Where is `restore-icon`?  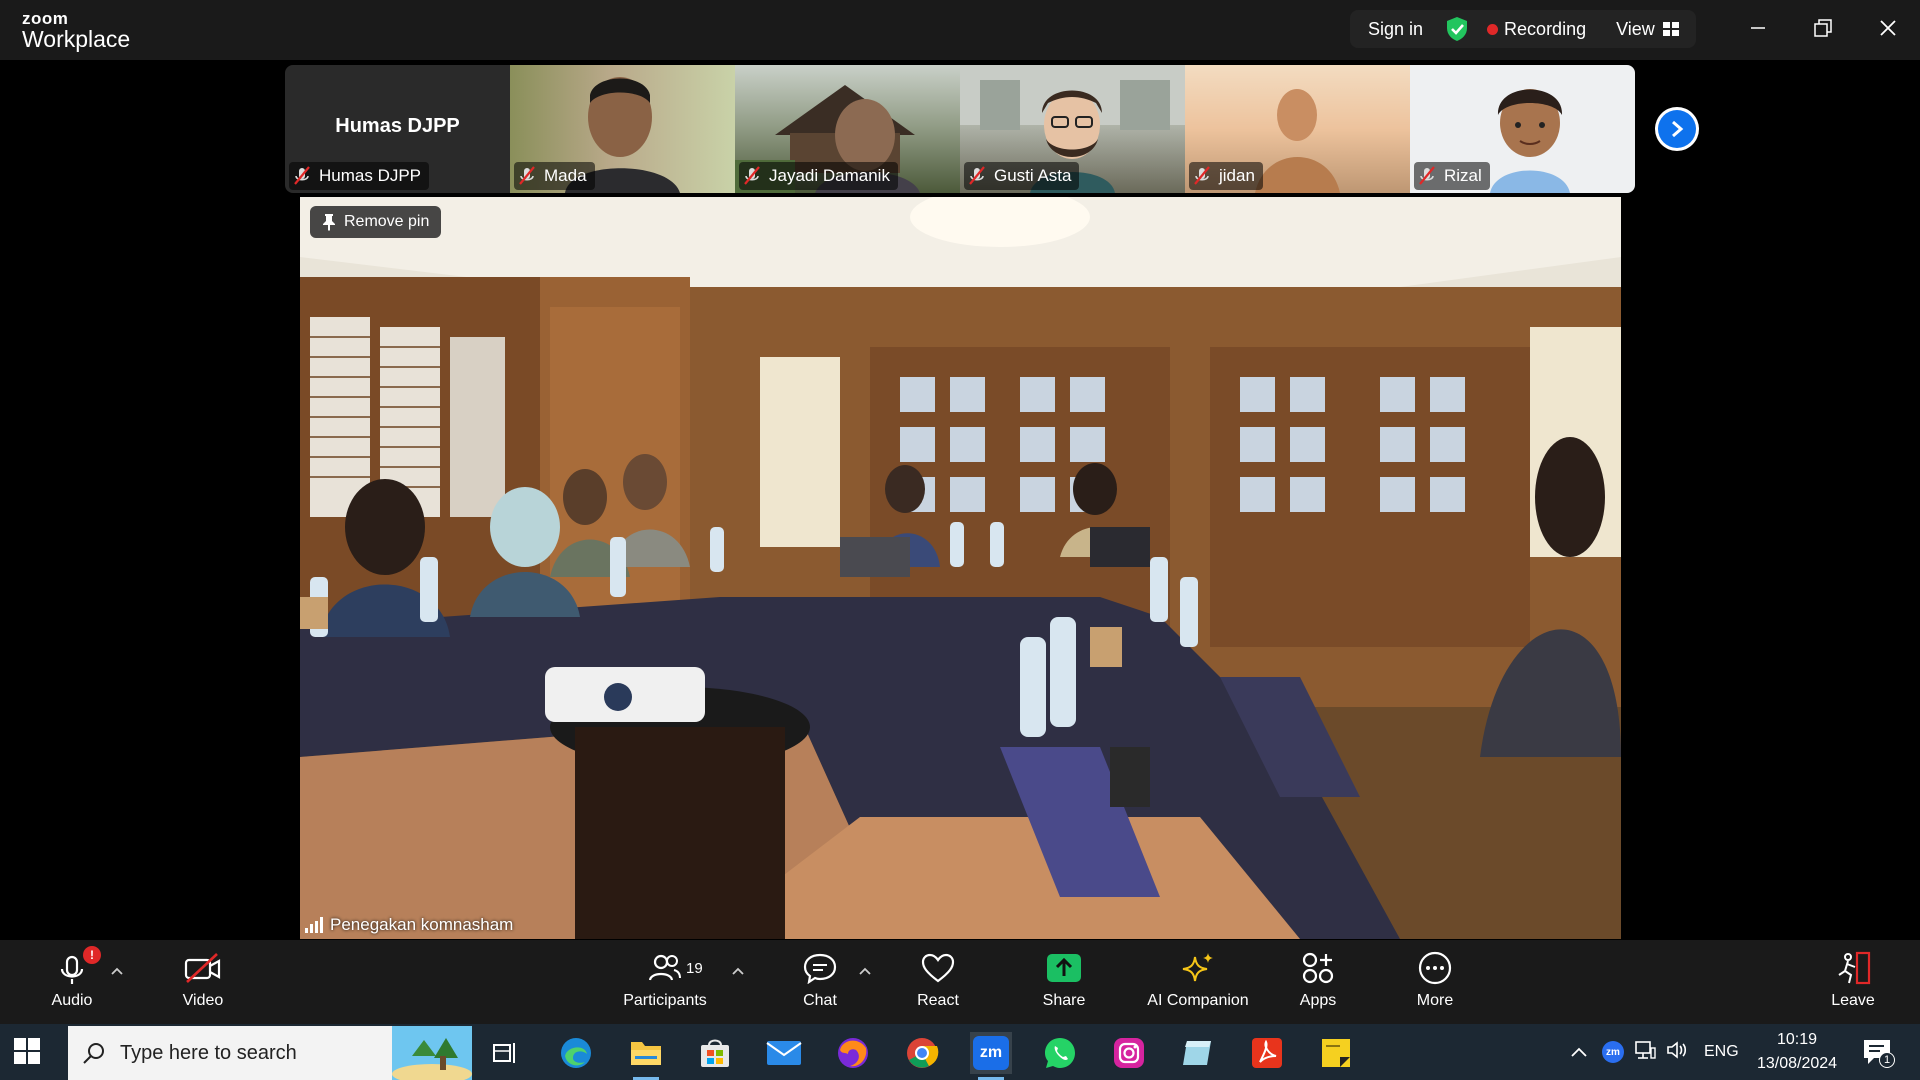
restore-icon is located at coordinates (1823, 28).